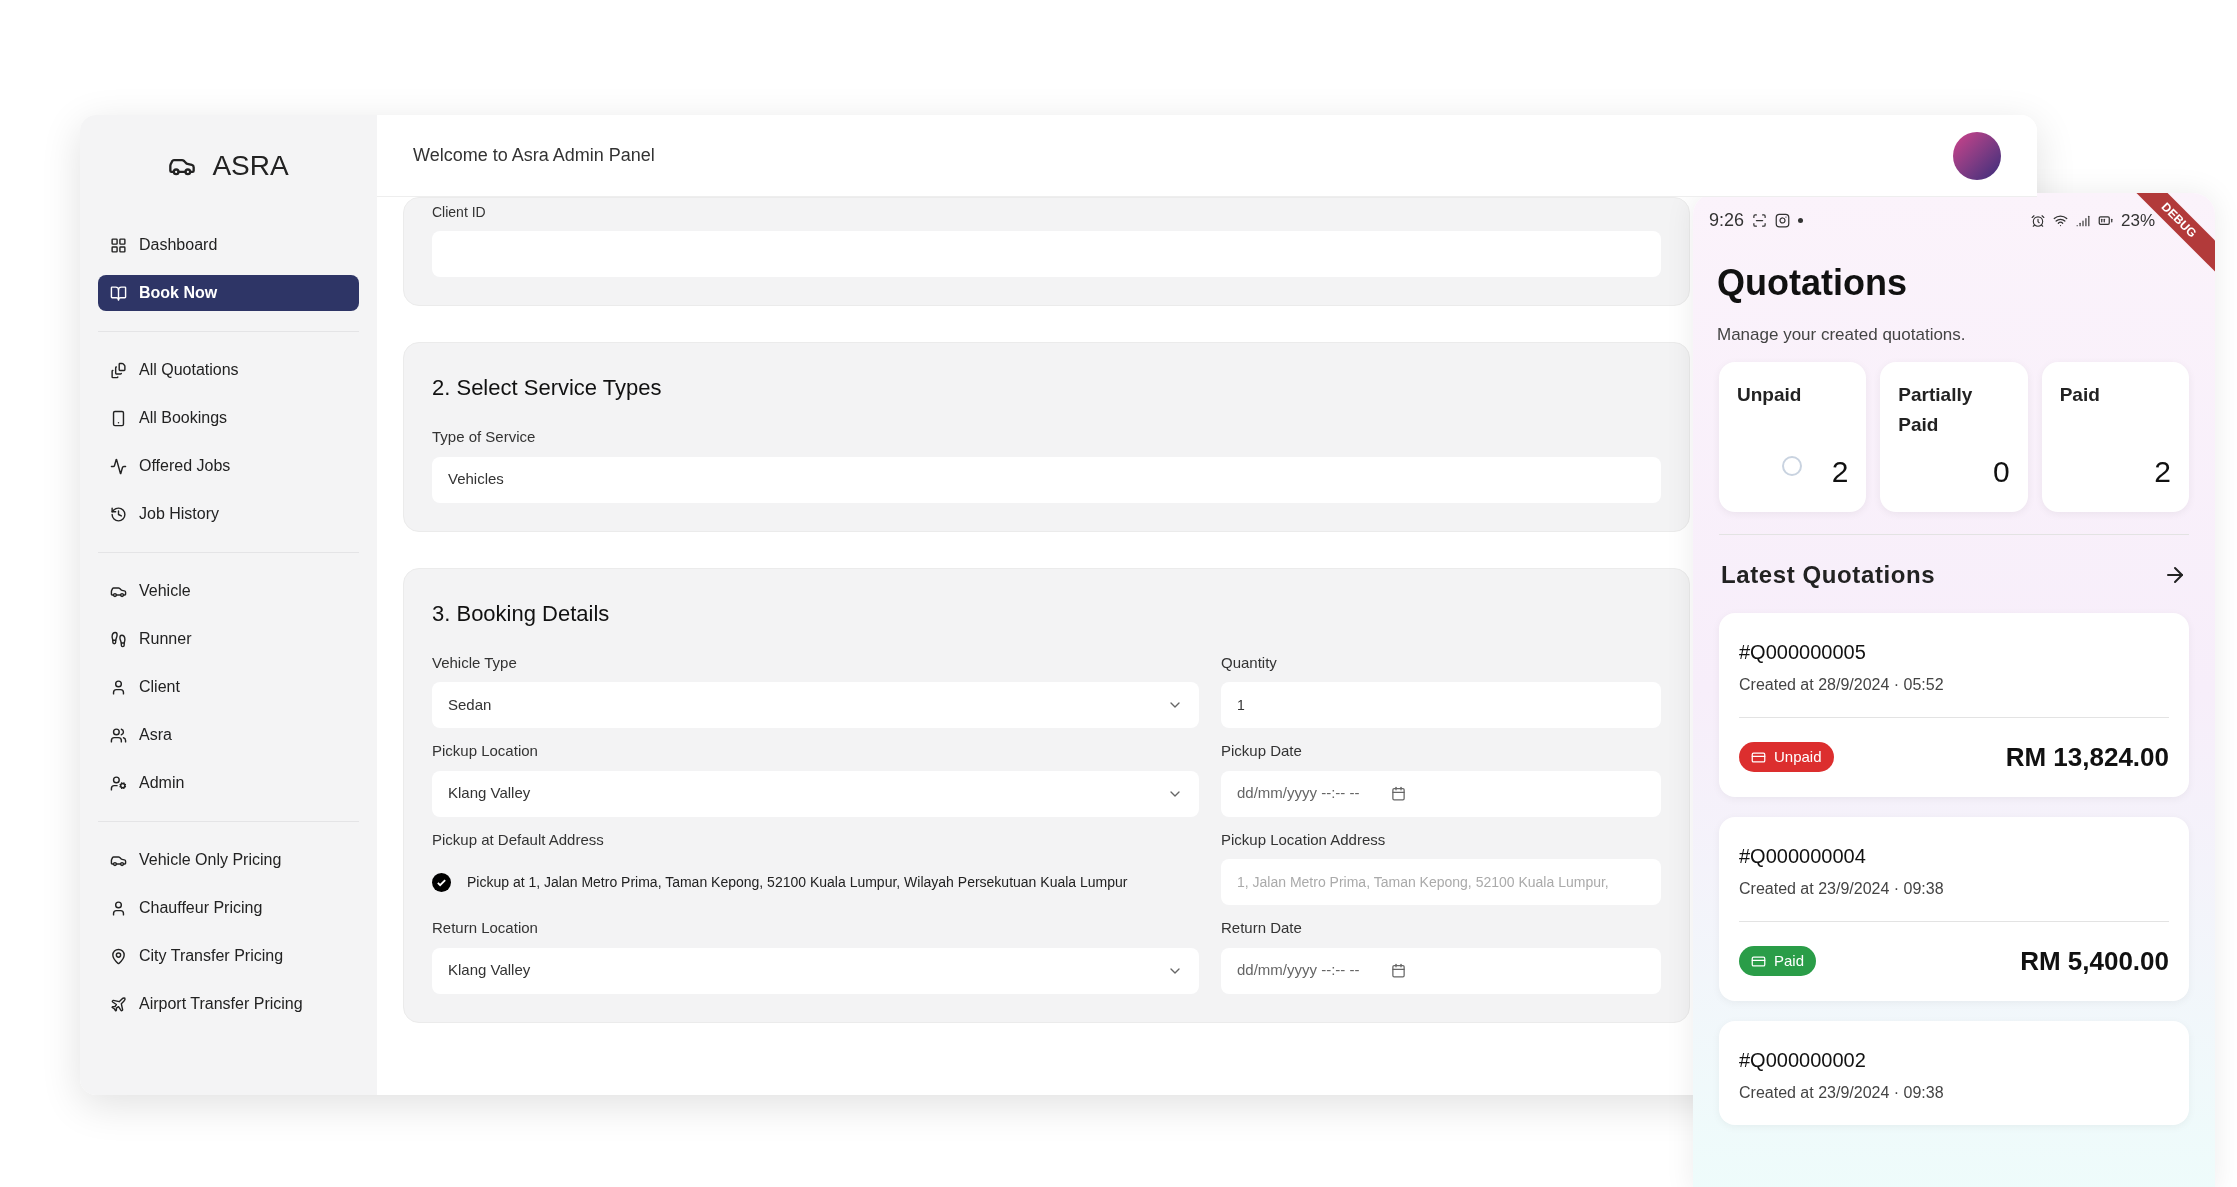 The image size is (2237, 1187). I want to click on stat-label: Partially Paid, so click(1936, 409).